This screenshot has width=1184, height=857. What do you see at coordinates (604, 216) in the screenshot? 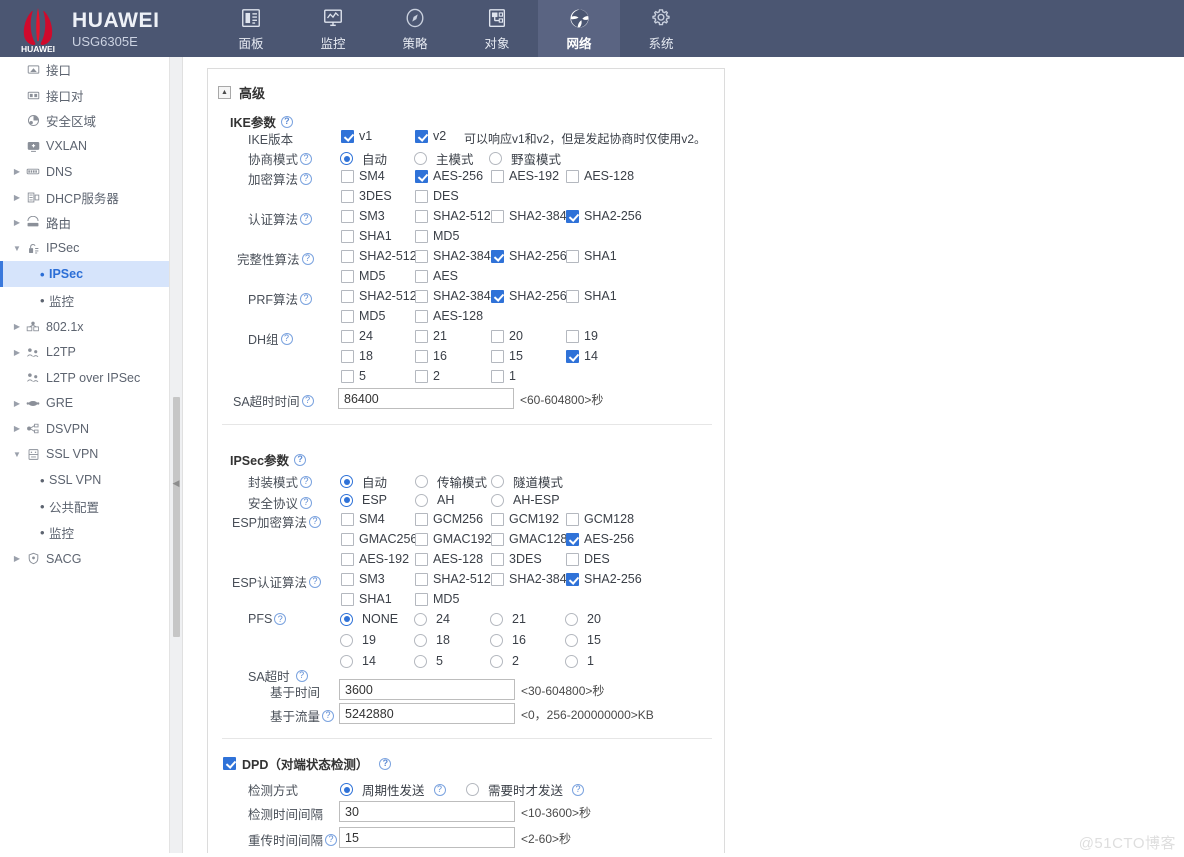
I see `checkbox-ike-auth-sha2-256: SHA2-256` at bounding box center [604, 216].